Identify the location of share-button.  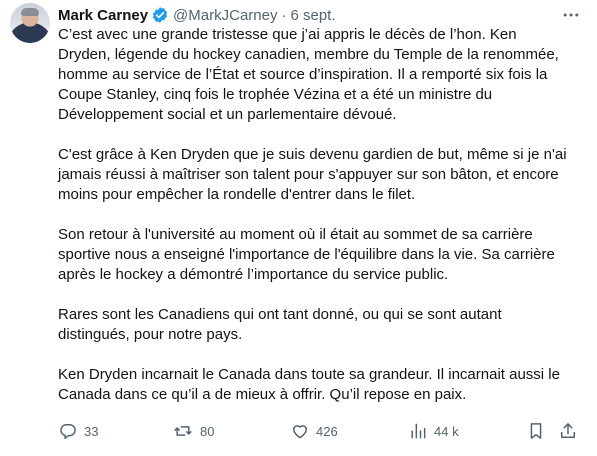
(568, 431).